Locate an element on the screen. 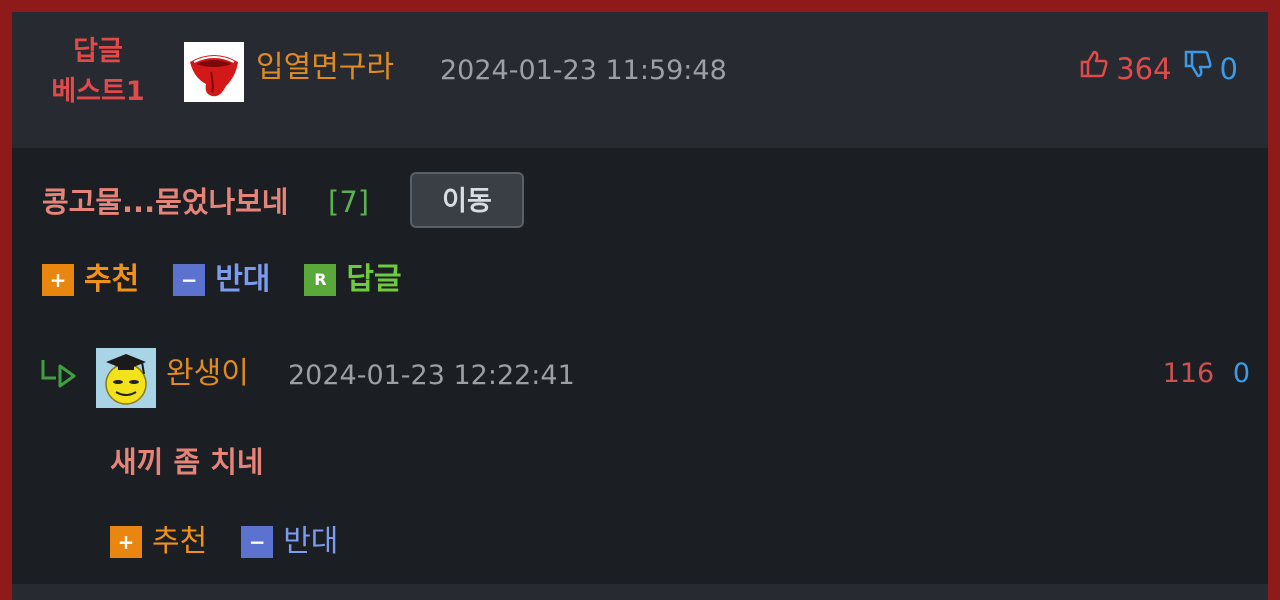 Image resolution: width=1280 pixels, height=600 pixels. reply-upvote-count: 116 is located at coordinates (1188, 373).